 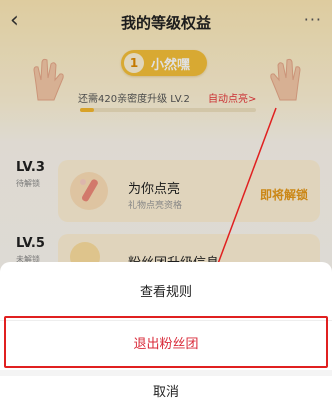 What do you see at coordinates (166, 373) in the screenshot?
I see `divider` at bounding box center [166, 373].